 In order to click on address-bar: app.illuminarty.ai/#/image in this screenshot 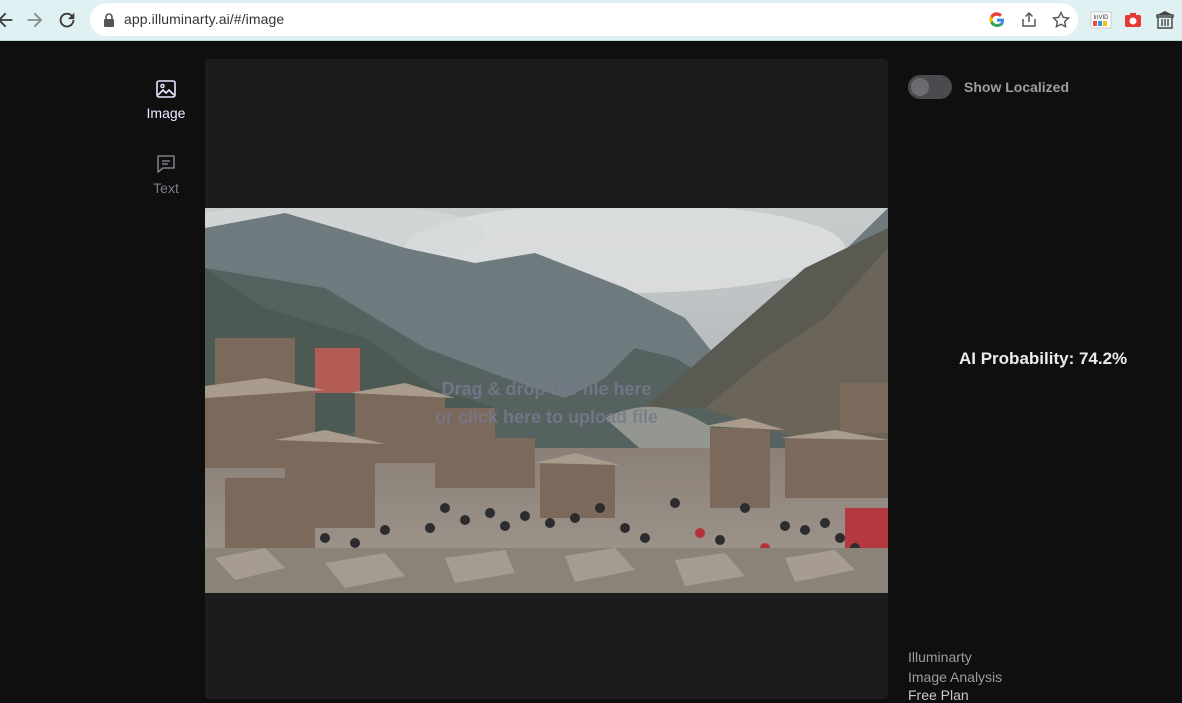, I will do `click(584, 19)`.